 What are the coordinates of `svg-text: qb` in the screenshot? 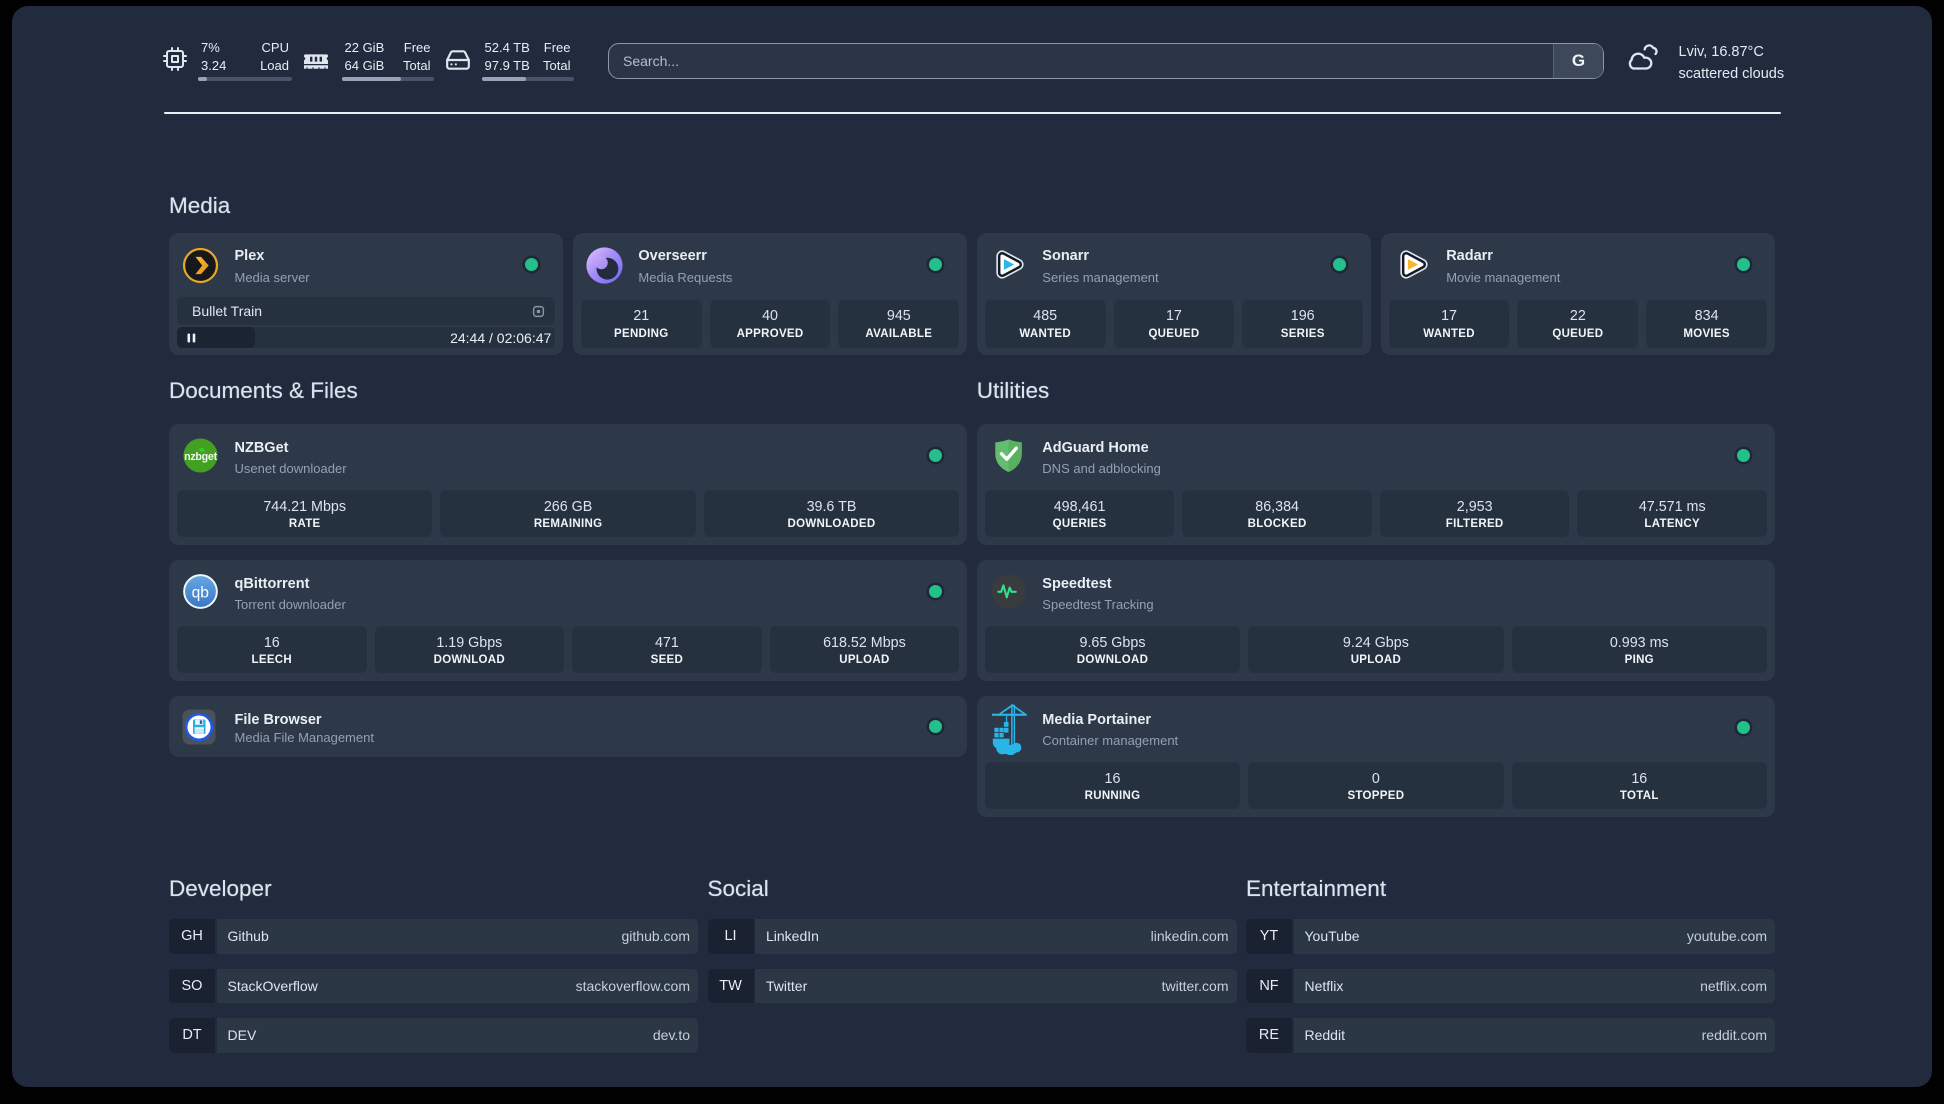 It's located at (200, 592).